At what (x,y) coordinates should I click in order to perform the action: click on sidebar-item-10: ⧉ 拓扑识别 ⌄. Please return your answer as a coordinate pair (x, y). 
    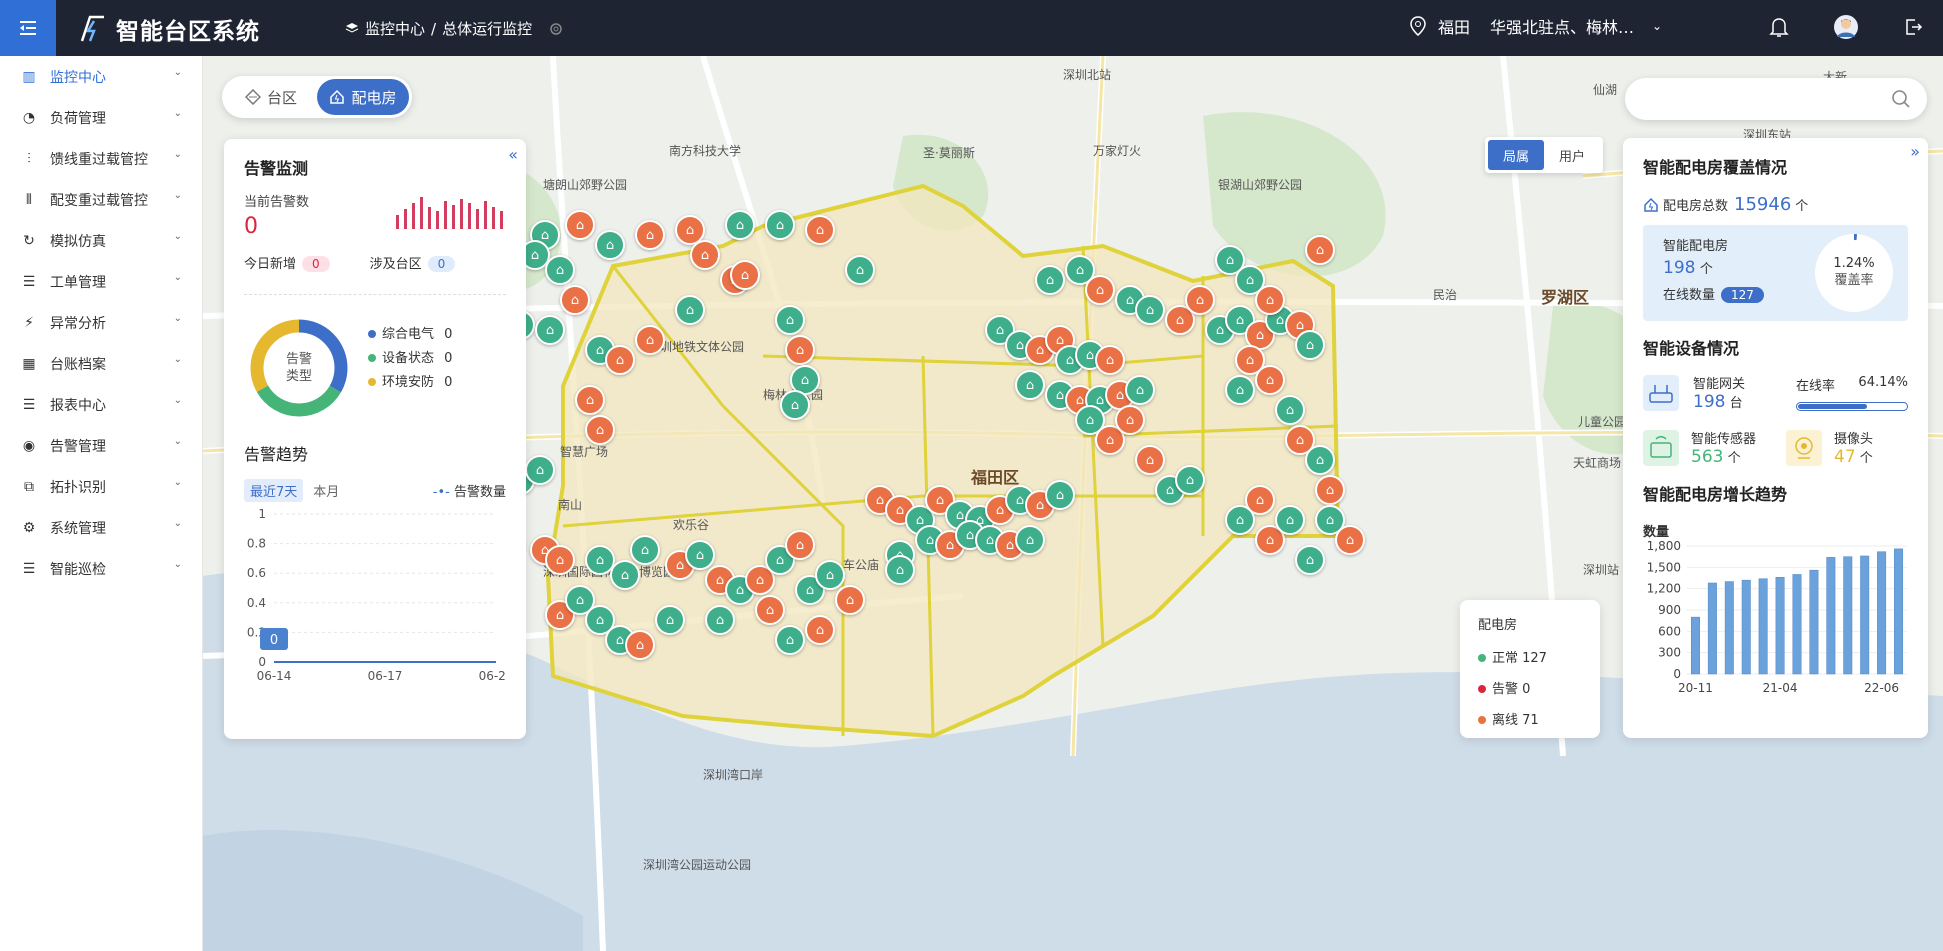
    Looking at the image, I should click on (101, 486).